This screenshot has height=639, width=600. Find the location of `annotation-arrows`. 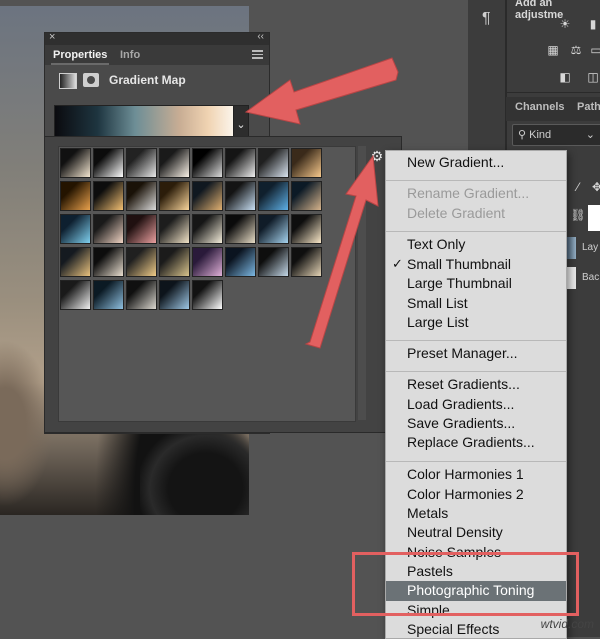

annotation-arrows is located at coordinates (321, 203).